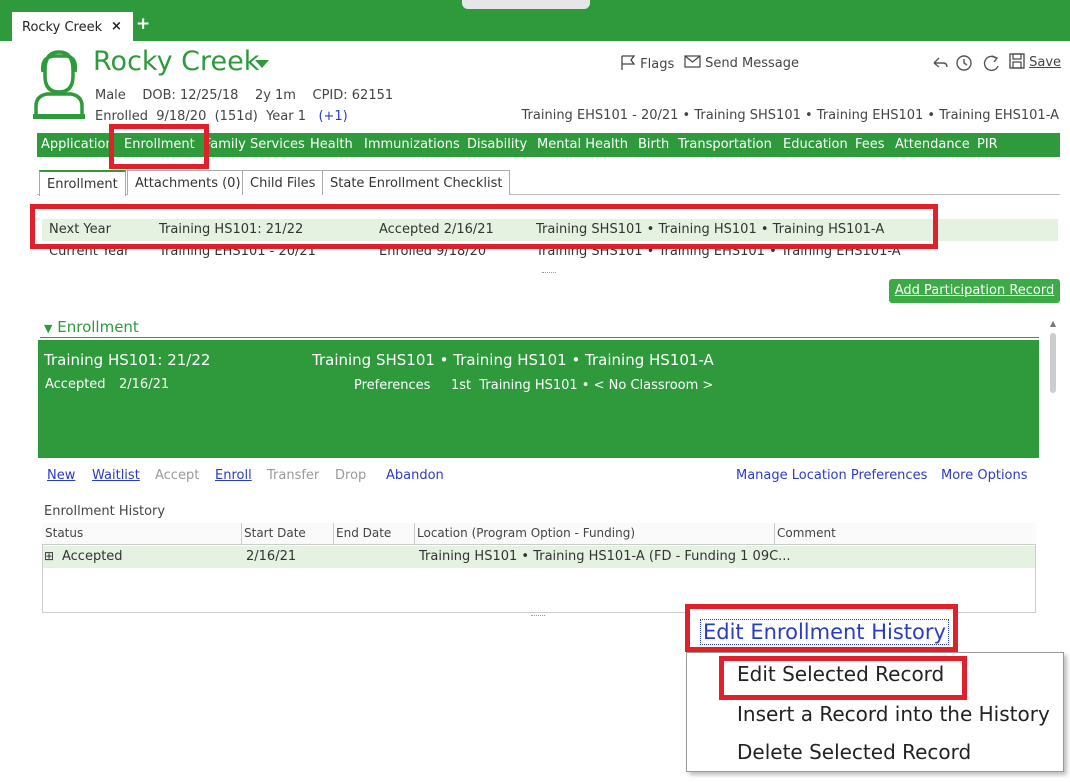 The height and width of the screenshot is (782, 1070). I want to click on enrollment-program: Training HS101: 21/22, so click(127, 360).